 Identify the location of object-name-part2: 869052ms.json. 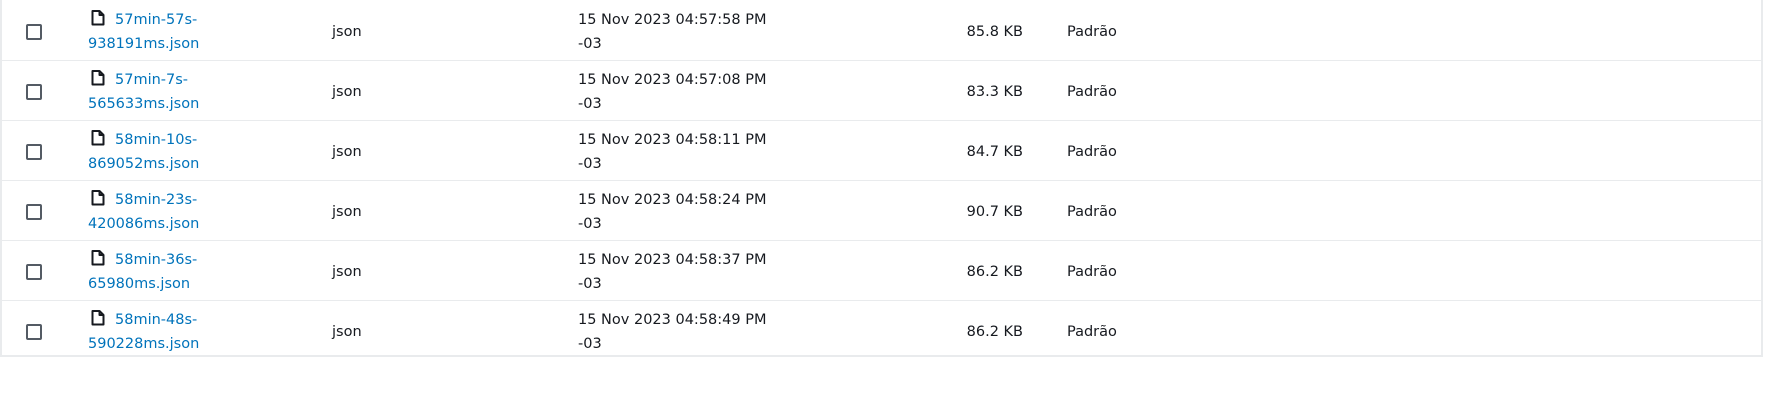
(144, 164).